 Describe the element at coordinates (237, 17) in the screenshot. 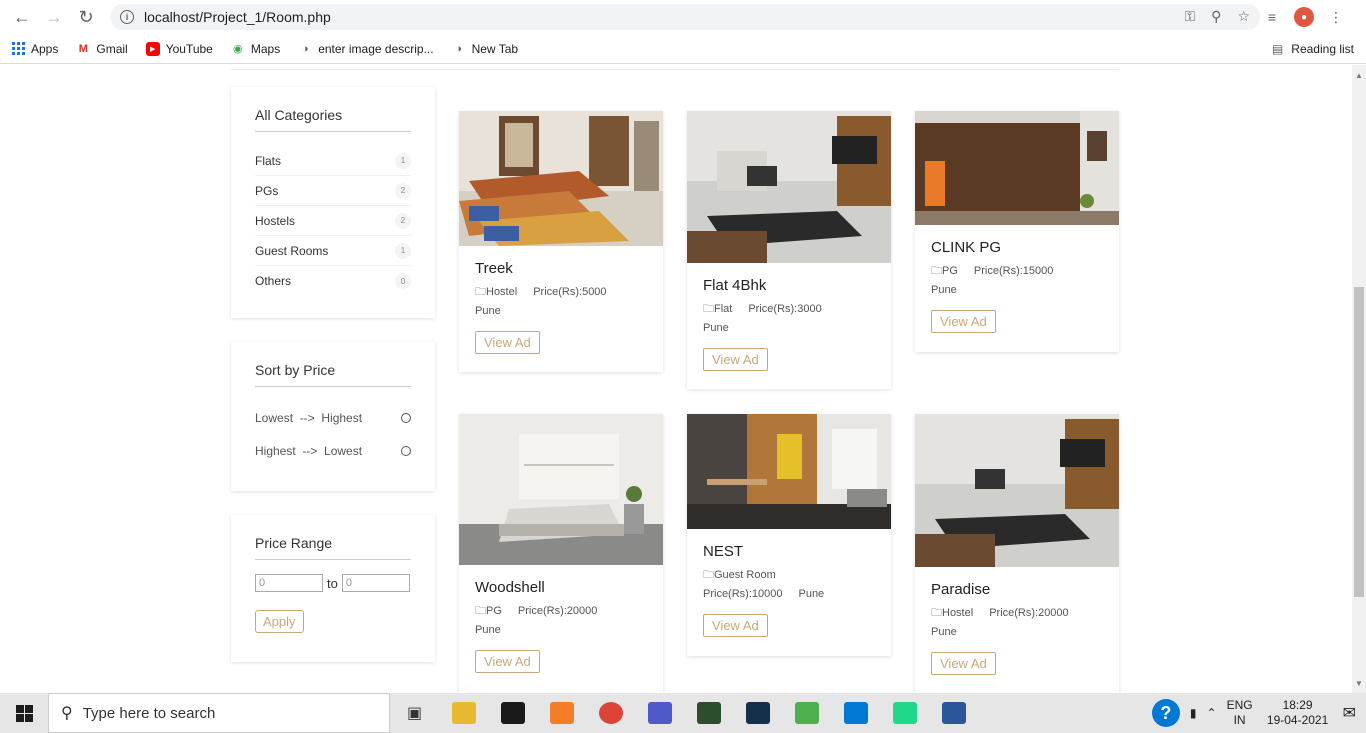

I see `url-text: localhost/Project_1/Room.php` at that location.